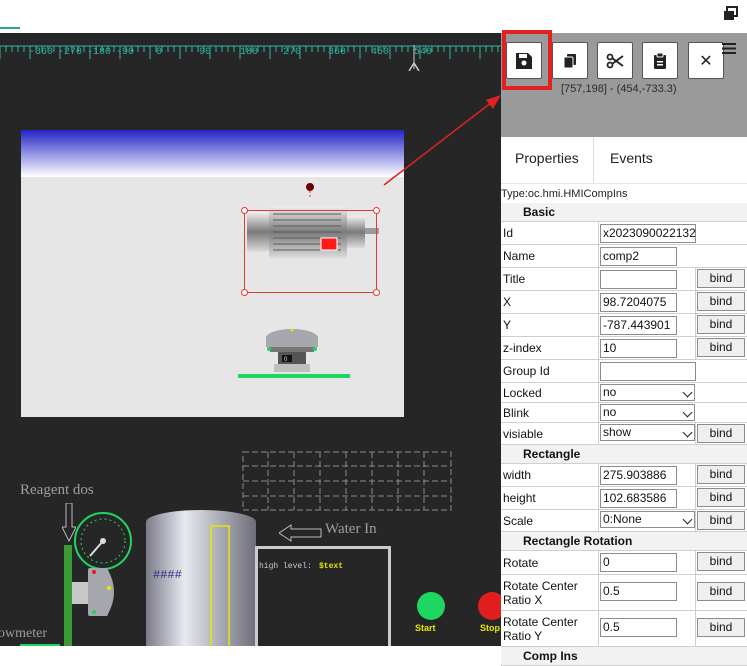 The height and width of the screenshot is (666, 747). I want to click on section-rectangle-rotation: Rectangle Rotation, so click(624, 541).